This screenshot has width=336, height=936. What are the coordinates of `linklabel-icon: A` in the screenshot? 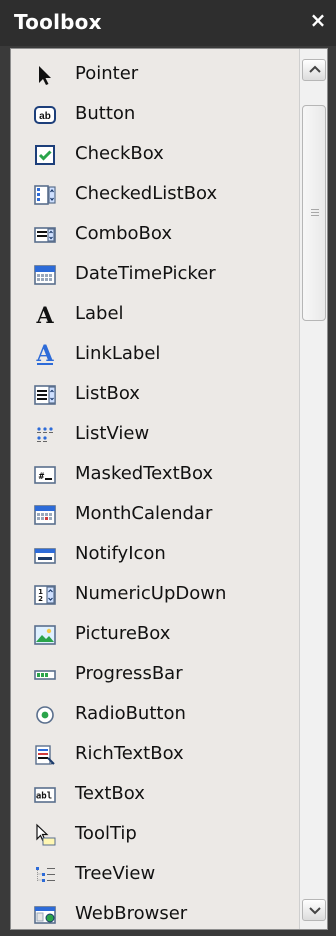 It's located at (45, 355).